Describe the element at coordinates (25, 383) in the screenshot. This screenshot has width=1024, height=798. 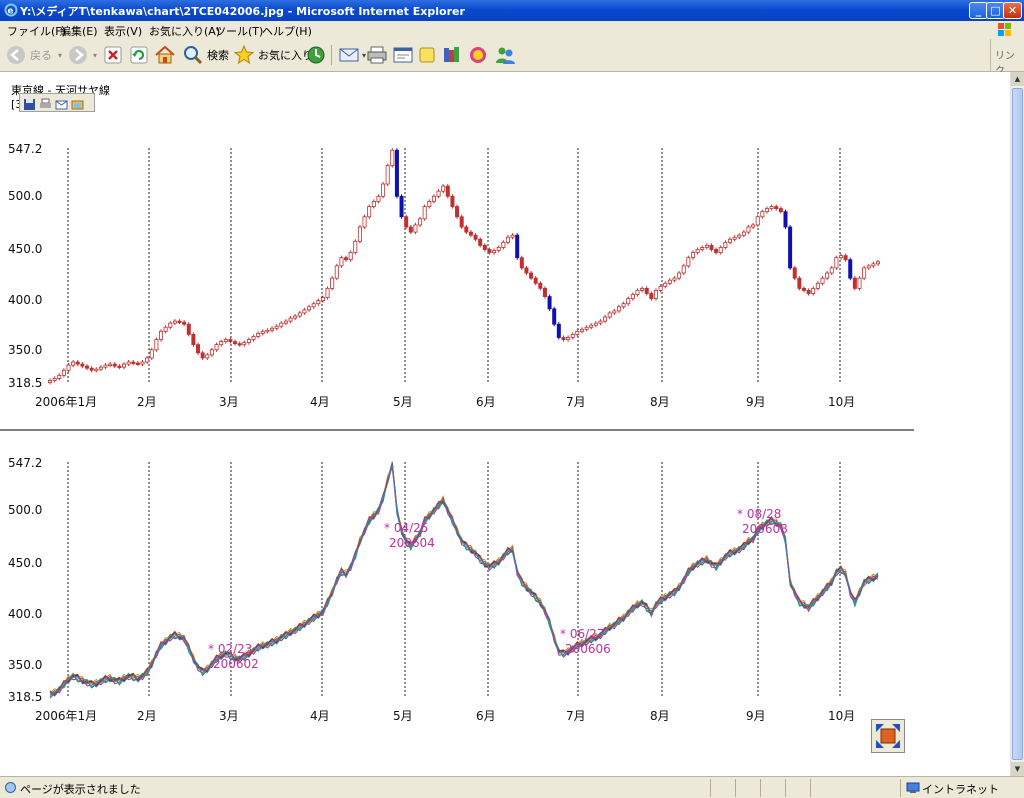
I see `y-tick-label: 318.5` at that location.